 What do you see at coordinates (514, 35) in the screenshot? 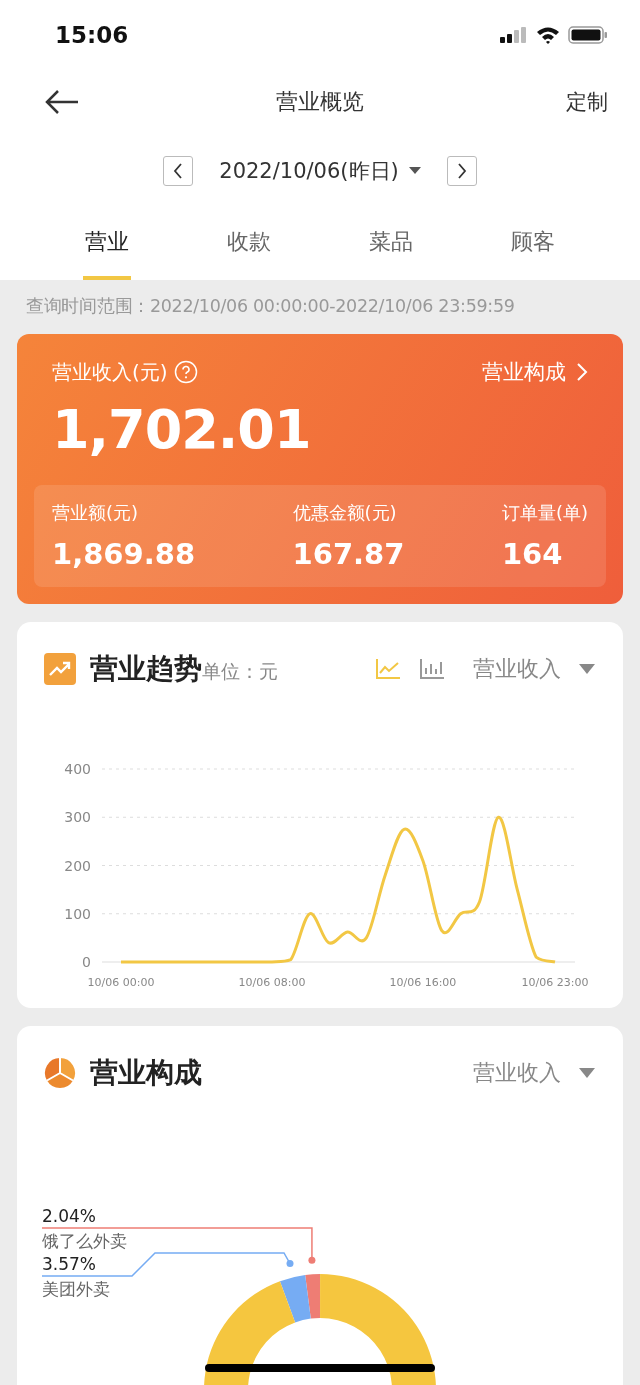
I see `signal-icon` at bounding box center [514, 35].